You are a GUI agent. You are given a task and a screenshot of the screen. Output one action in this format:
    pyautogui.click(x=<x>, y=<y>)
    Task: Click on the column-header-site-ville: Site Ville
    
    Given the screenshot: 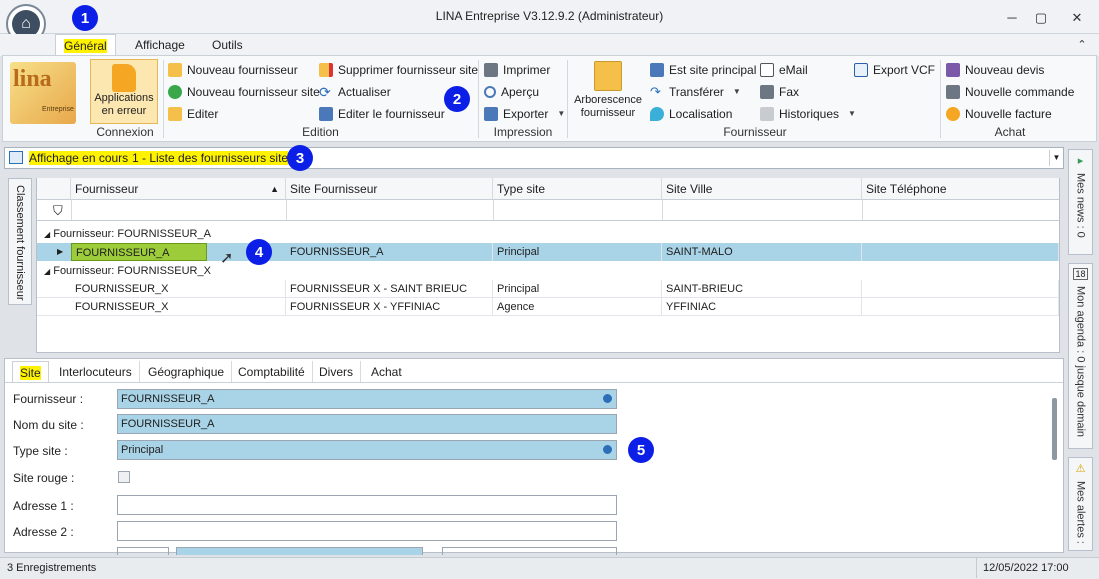 What is the action you would take?
    pyautogui.click(x=762, y=189)
    